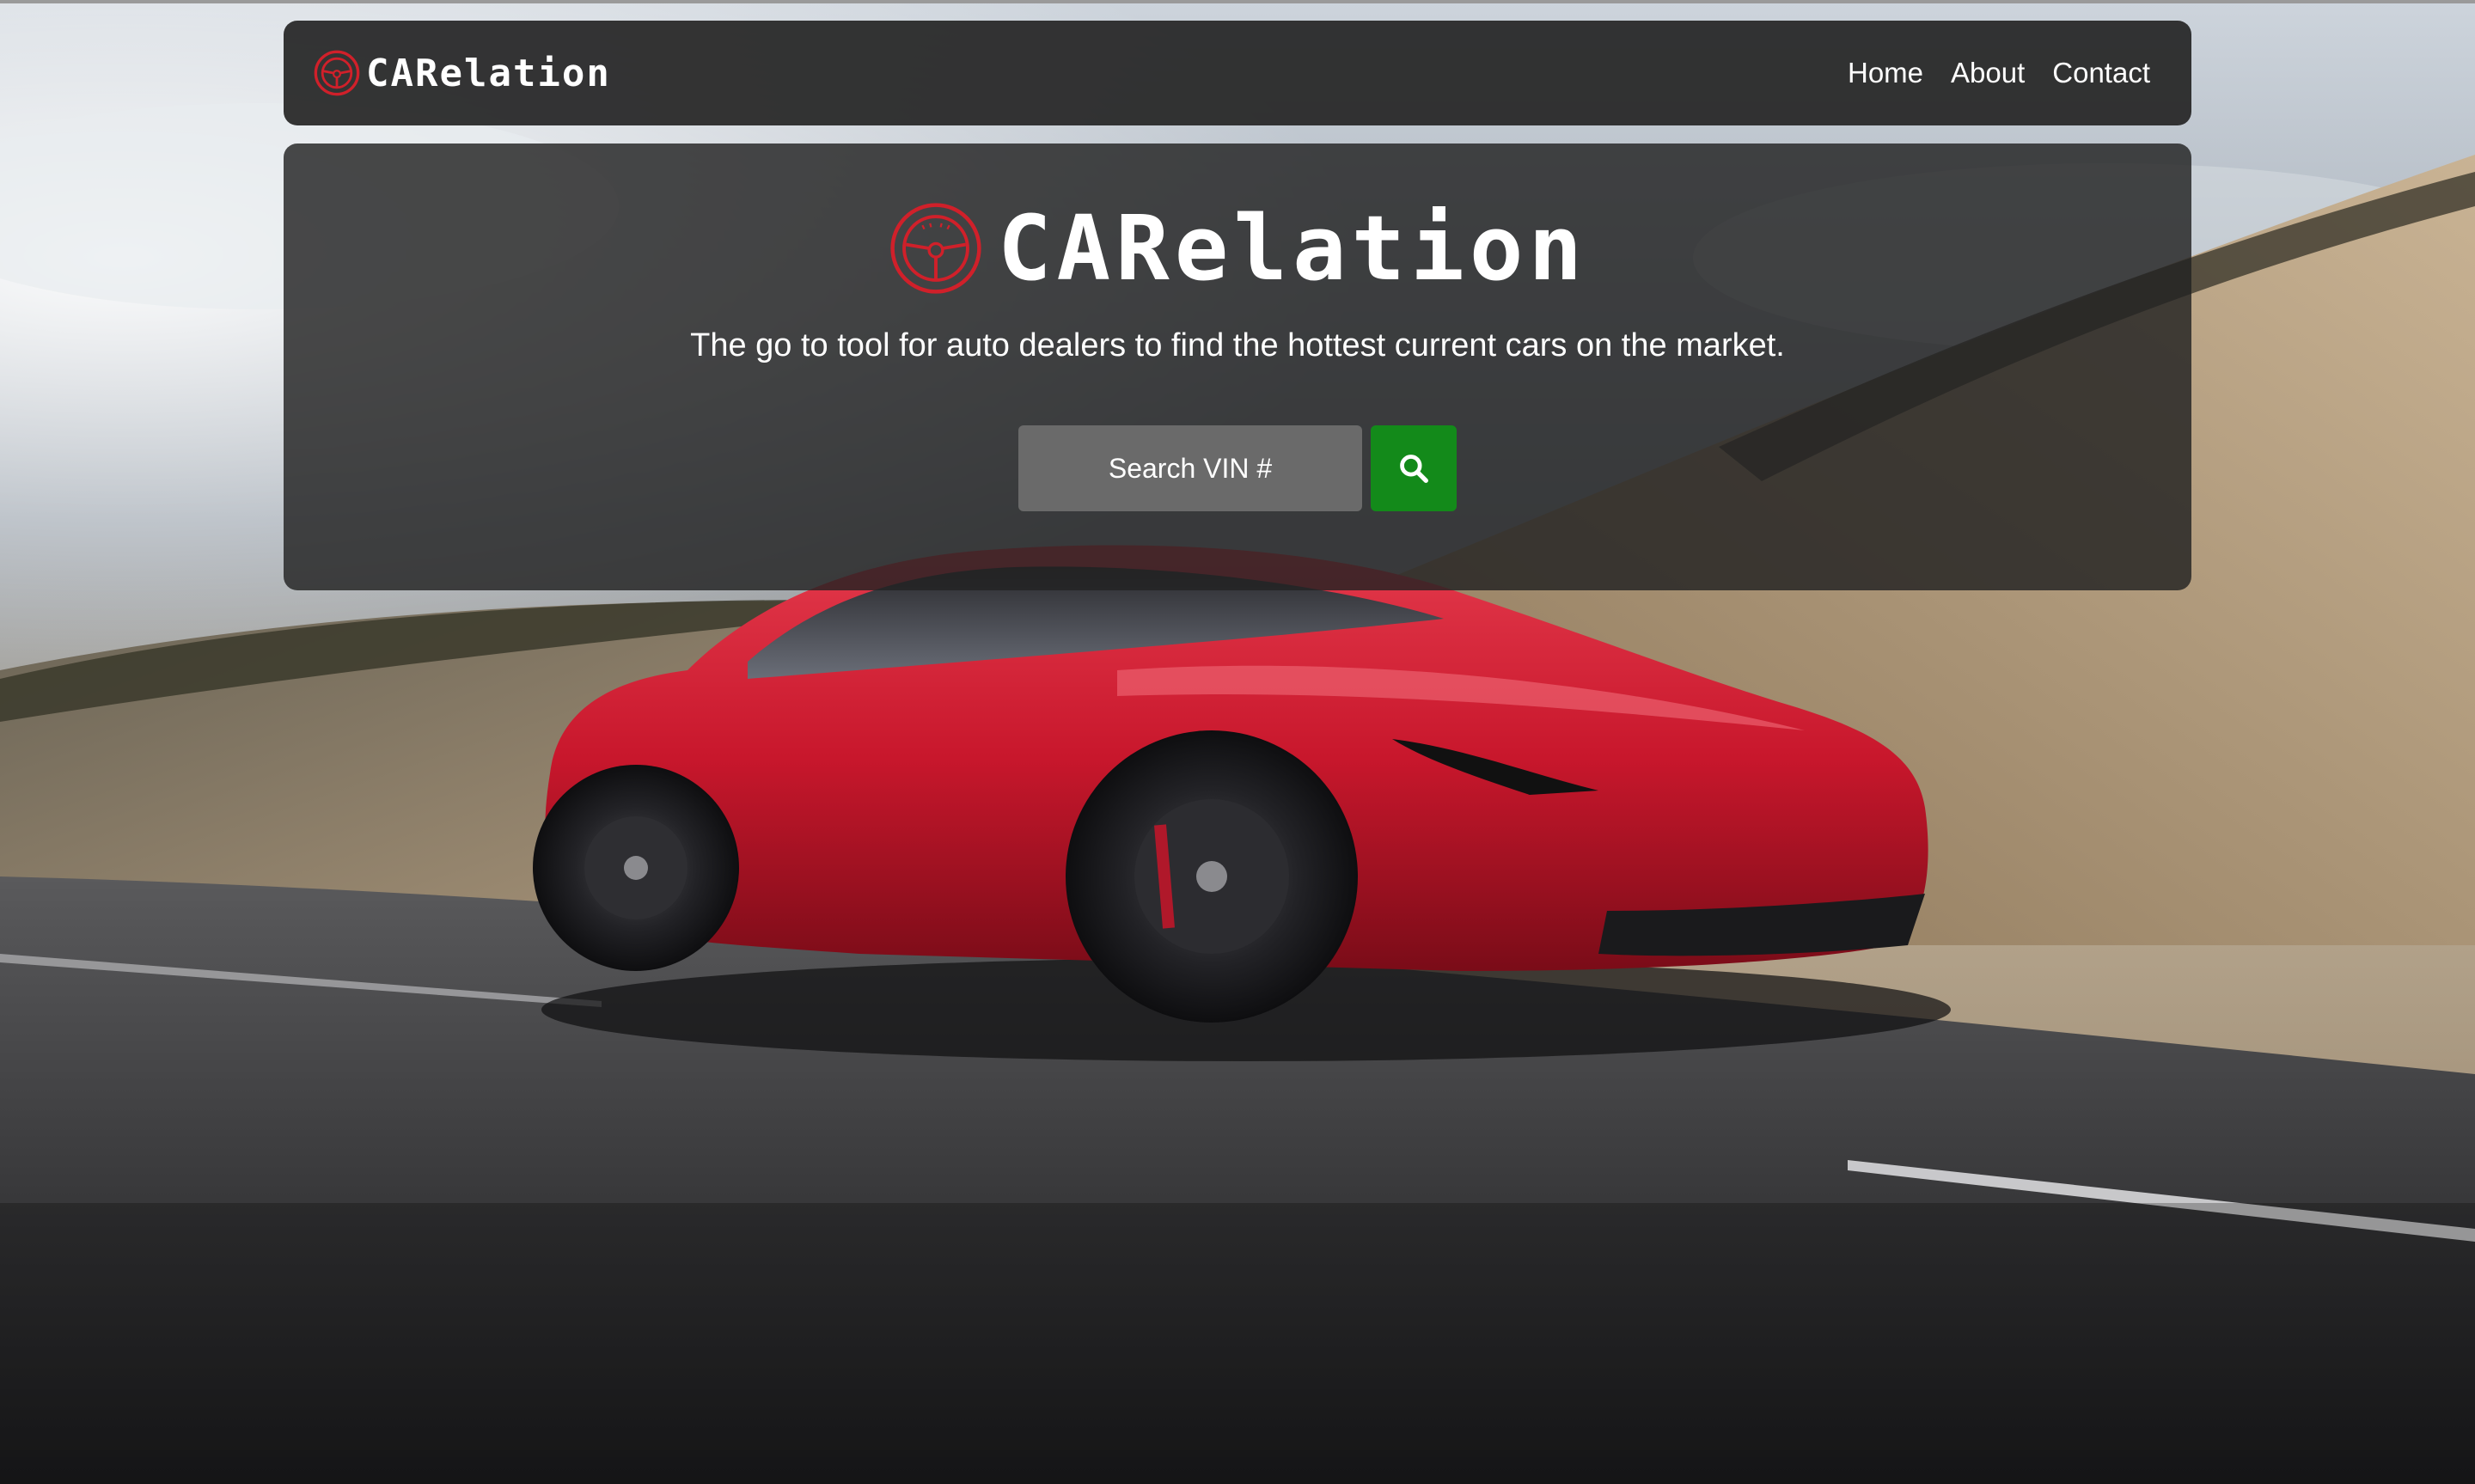 The height and width of the screenshot is (1484, 2475). Describe the element at coordinates (1190, 468) in the screenshot. I see `vin-search-input` at that location.